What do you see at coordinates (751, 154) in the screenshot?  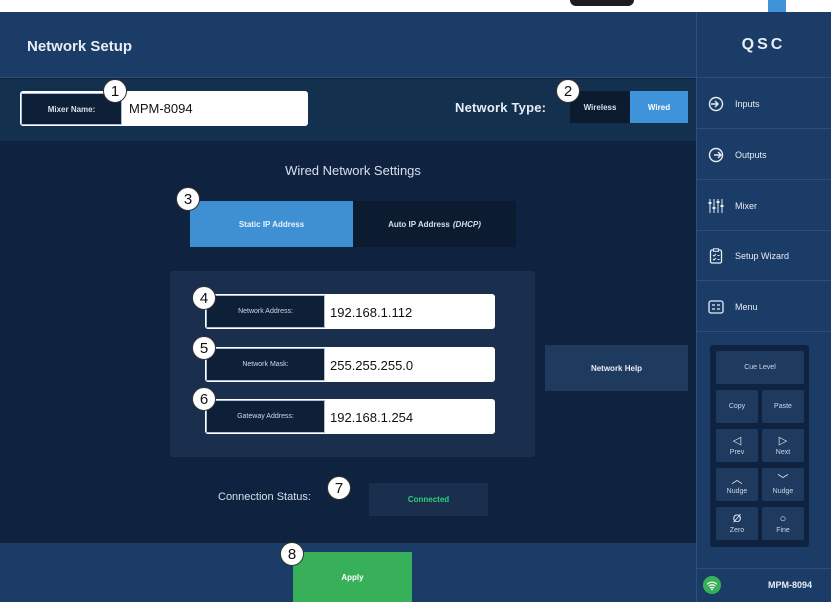 I see `sidebar-item-label: Outputs` at bounding box center [751, 154].